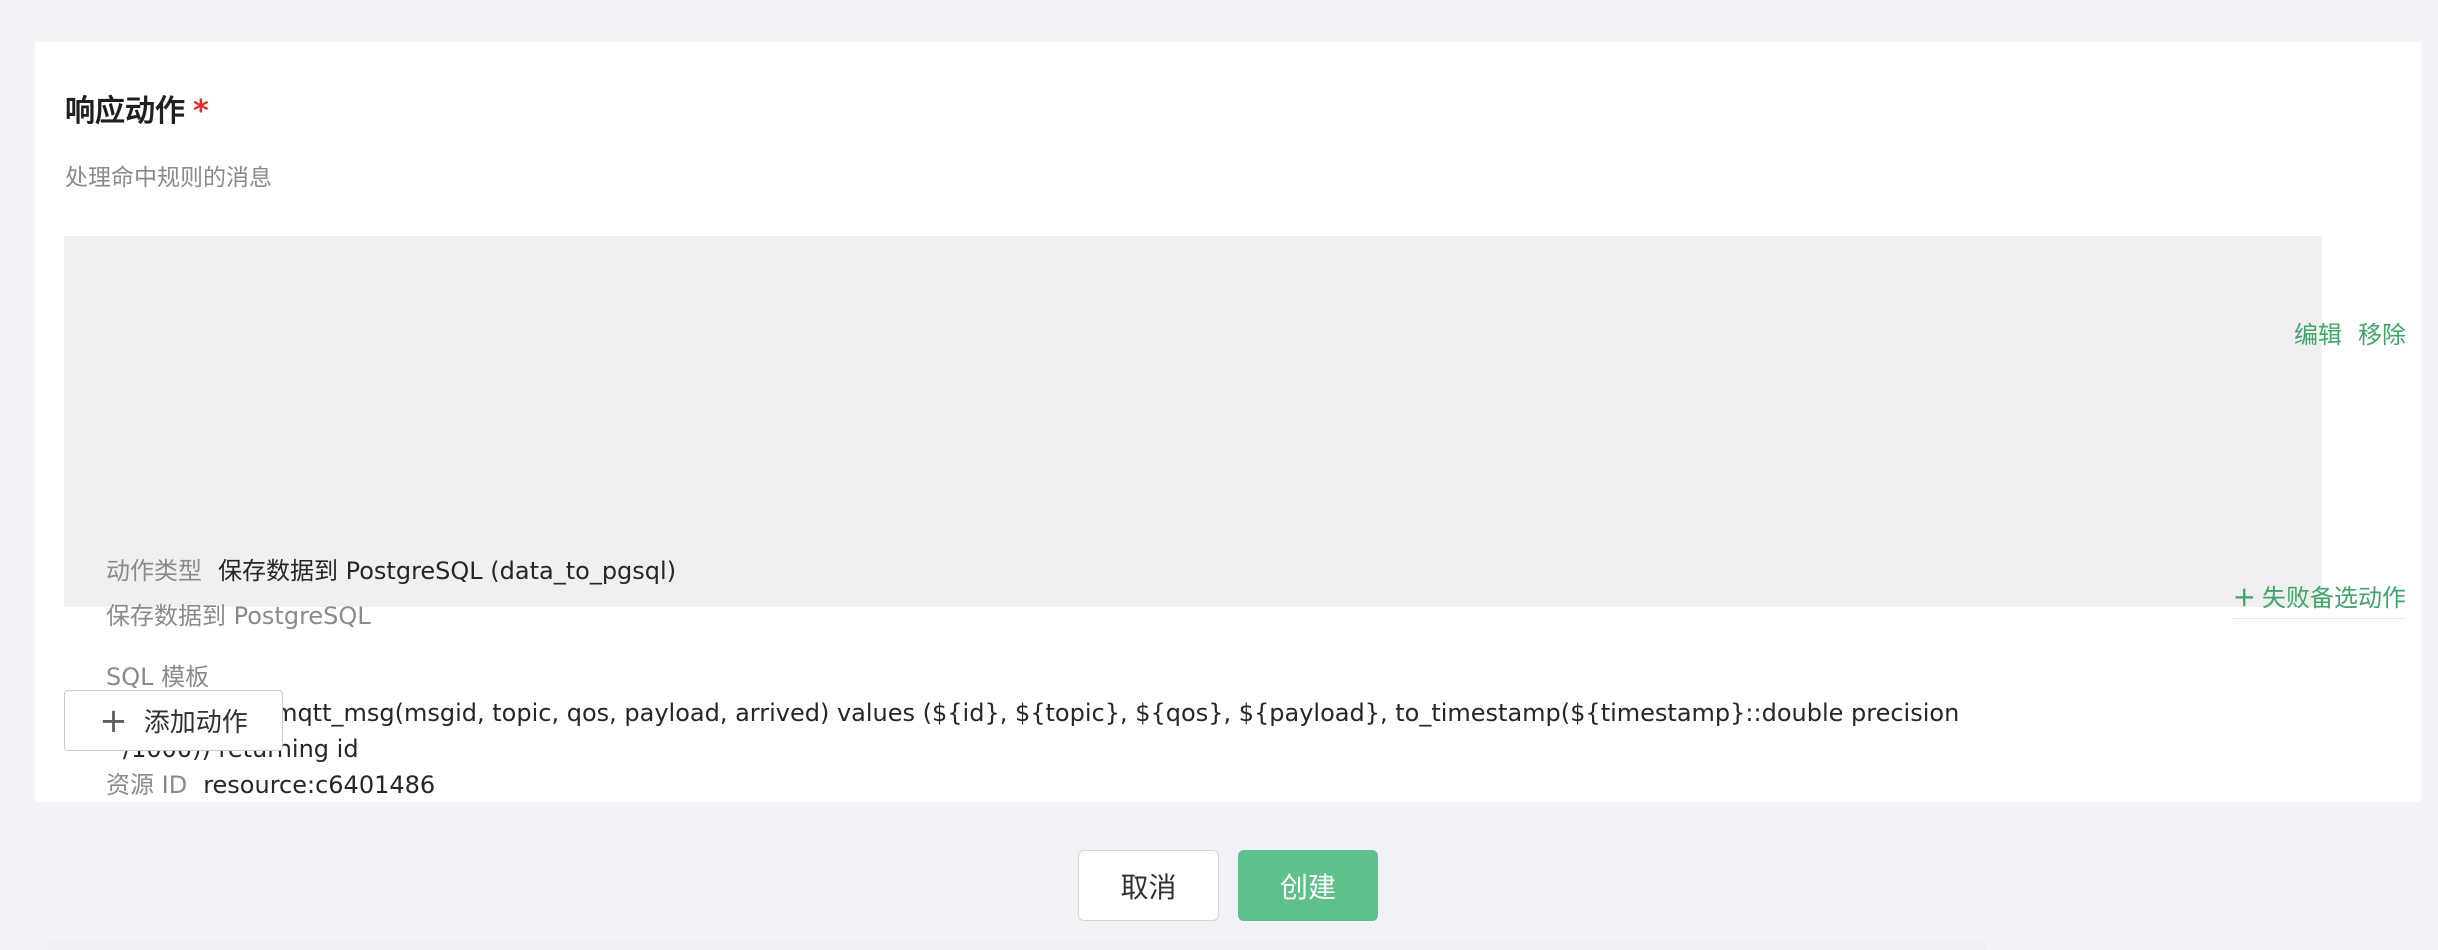 The height and width of the screenshot is (950, 2438). I want to click on footer-shadow, so click(1017, 945).